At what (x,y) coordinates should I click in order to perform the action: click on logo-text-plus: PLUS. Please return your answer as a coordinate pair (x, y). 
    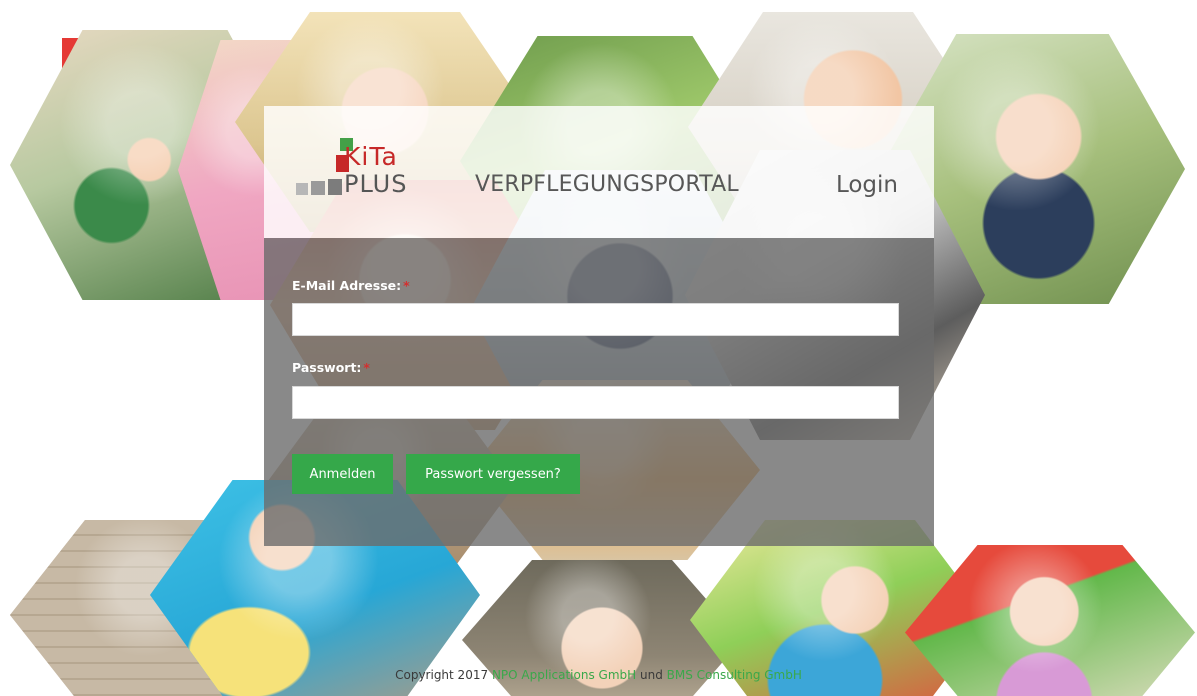
    Looking at the image, I should click on (376, 184).